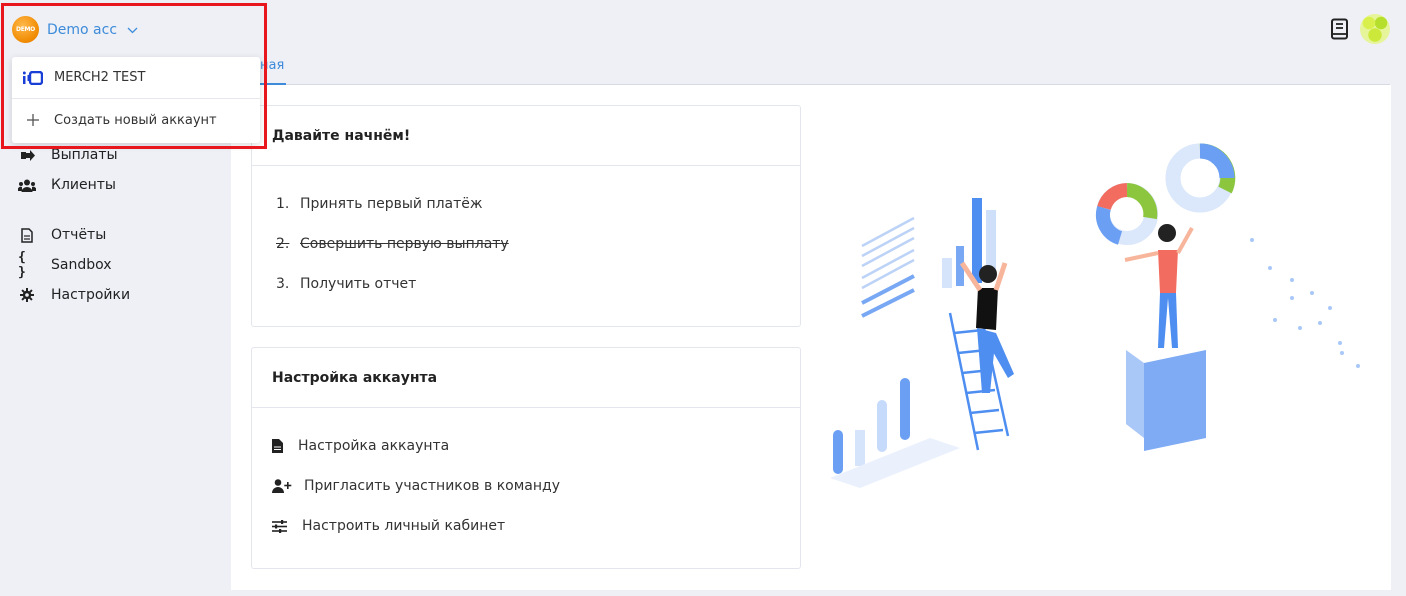 The width and height of the screenshot is (1406, 596). Describe the element at coordinates (27, 295) in the screenshot. I see `gear-icon` at that location.